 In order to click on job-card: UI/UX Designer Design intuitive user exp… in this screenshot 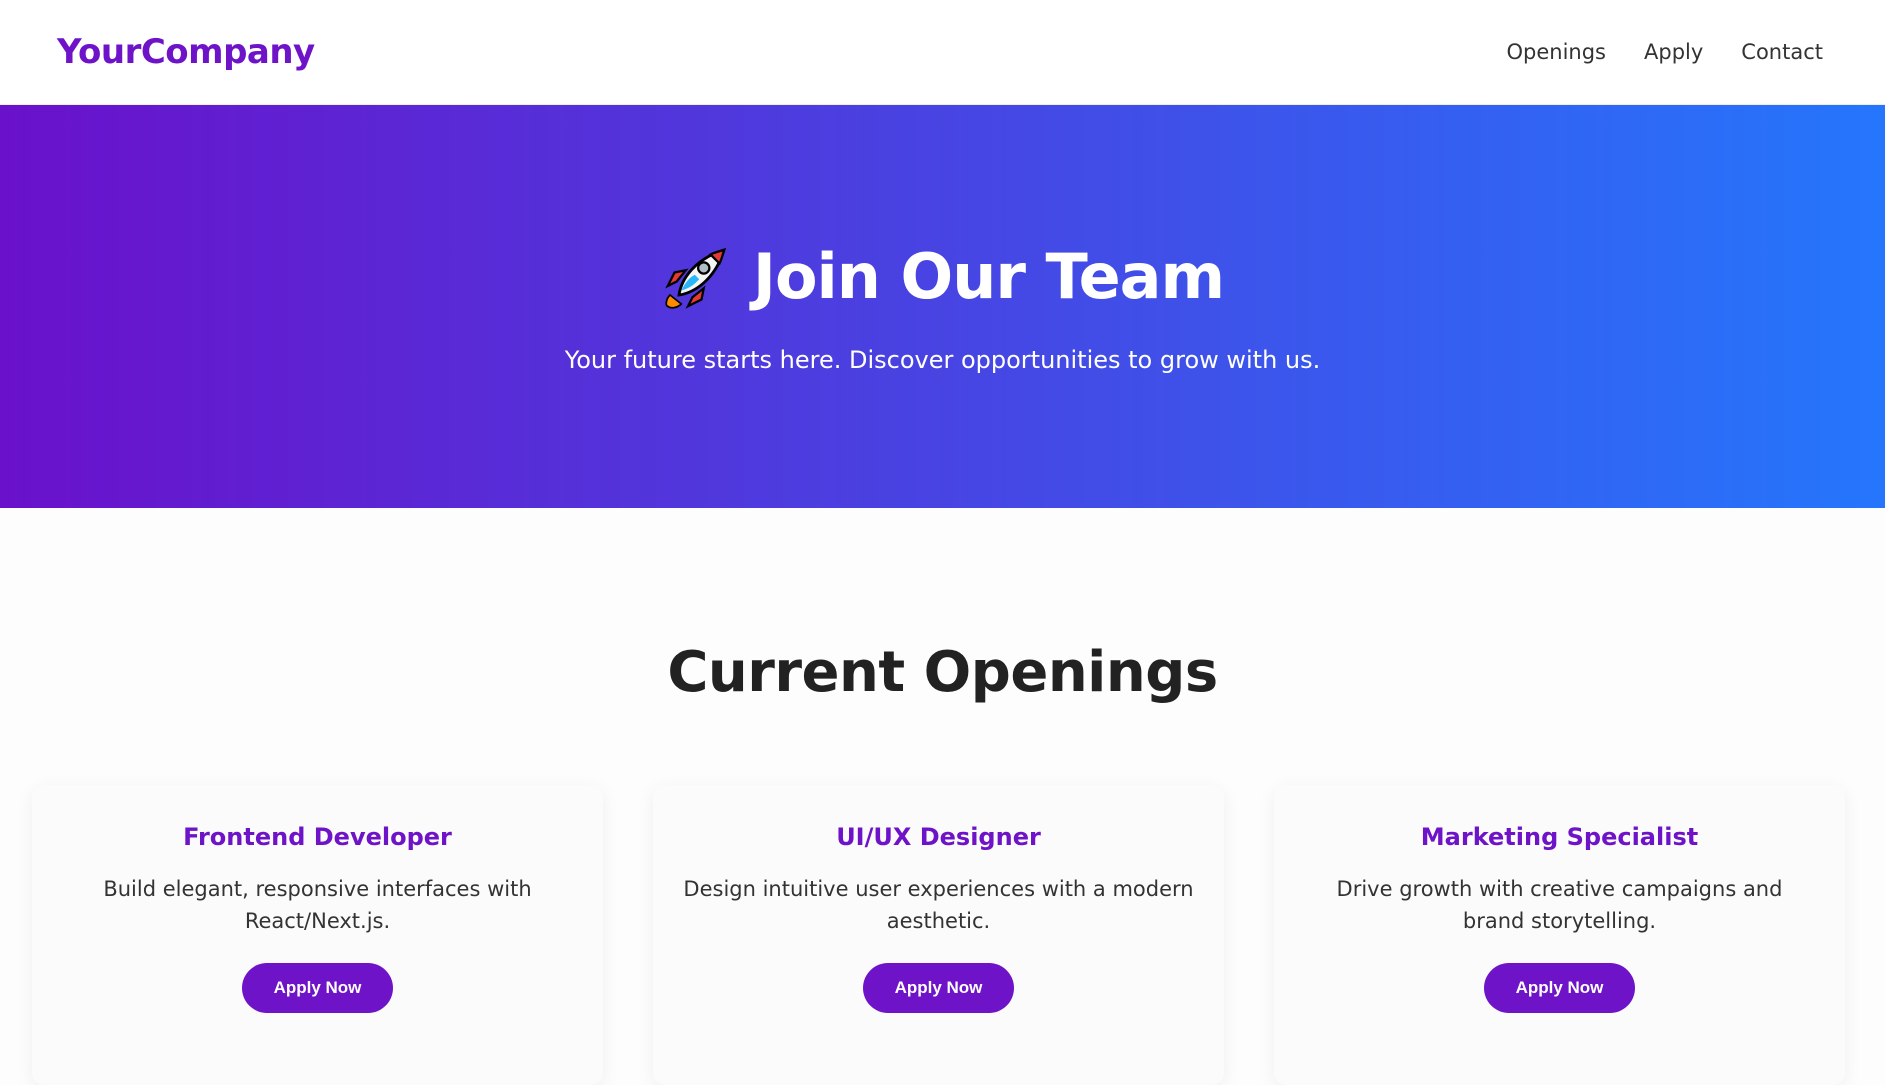, I will do `click(938, 935)`.